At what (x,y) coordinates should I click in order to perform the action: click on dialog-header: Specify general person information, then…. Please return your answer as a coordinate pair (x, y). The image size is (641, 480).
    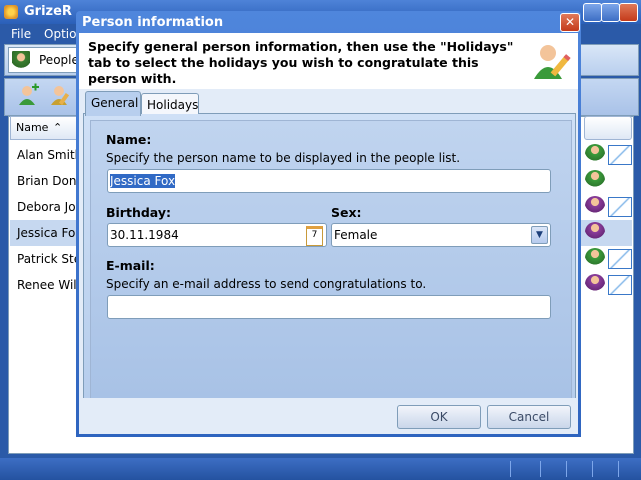
    Looking at the image, I should click on (328, 61).